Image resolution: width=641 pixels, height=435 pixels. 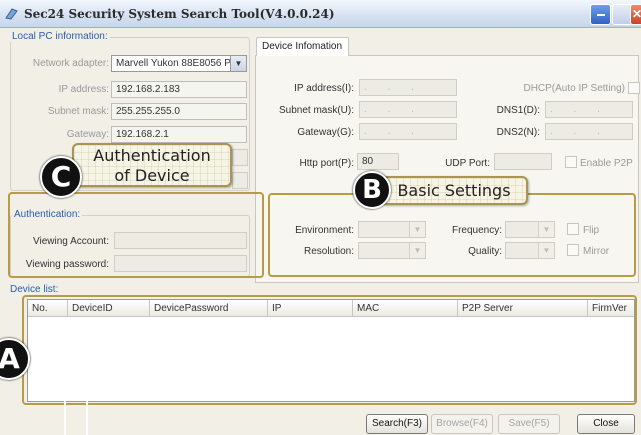 What do you see at coordinates (579, 109) in the screenshot?
I see `dns1-dots: . . .` at bounding box center [579, 109].